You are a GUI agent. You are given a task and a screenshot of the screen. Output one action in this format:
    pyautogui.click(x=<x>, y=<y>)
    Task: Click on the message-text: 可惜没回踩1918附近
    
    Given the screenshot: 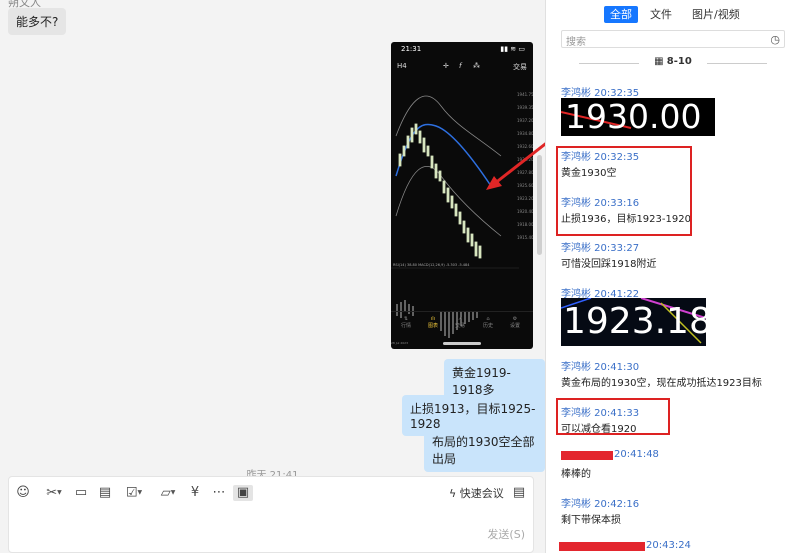 What is the action you would take?
    pyautogui.click(x=609, y=264)
    